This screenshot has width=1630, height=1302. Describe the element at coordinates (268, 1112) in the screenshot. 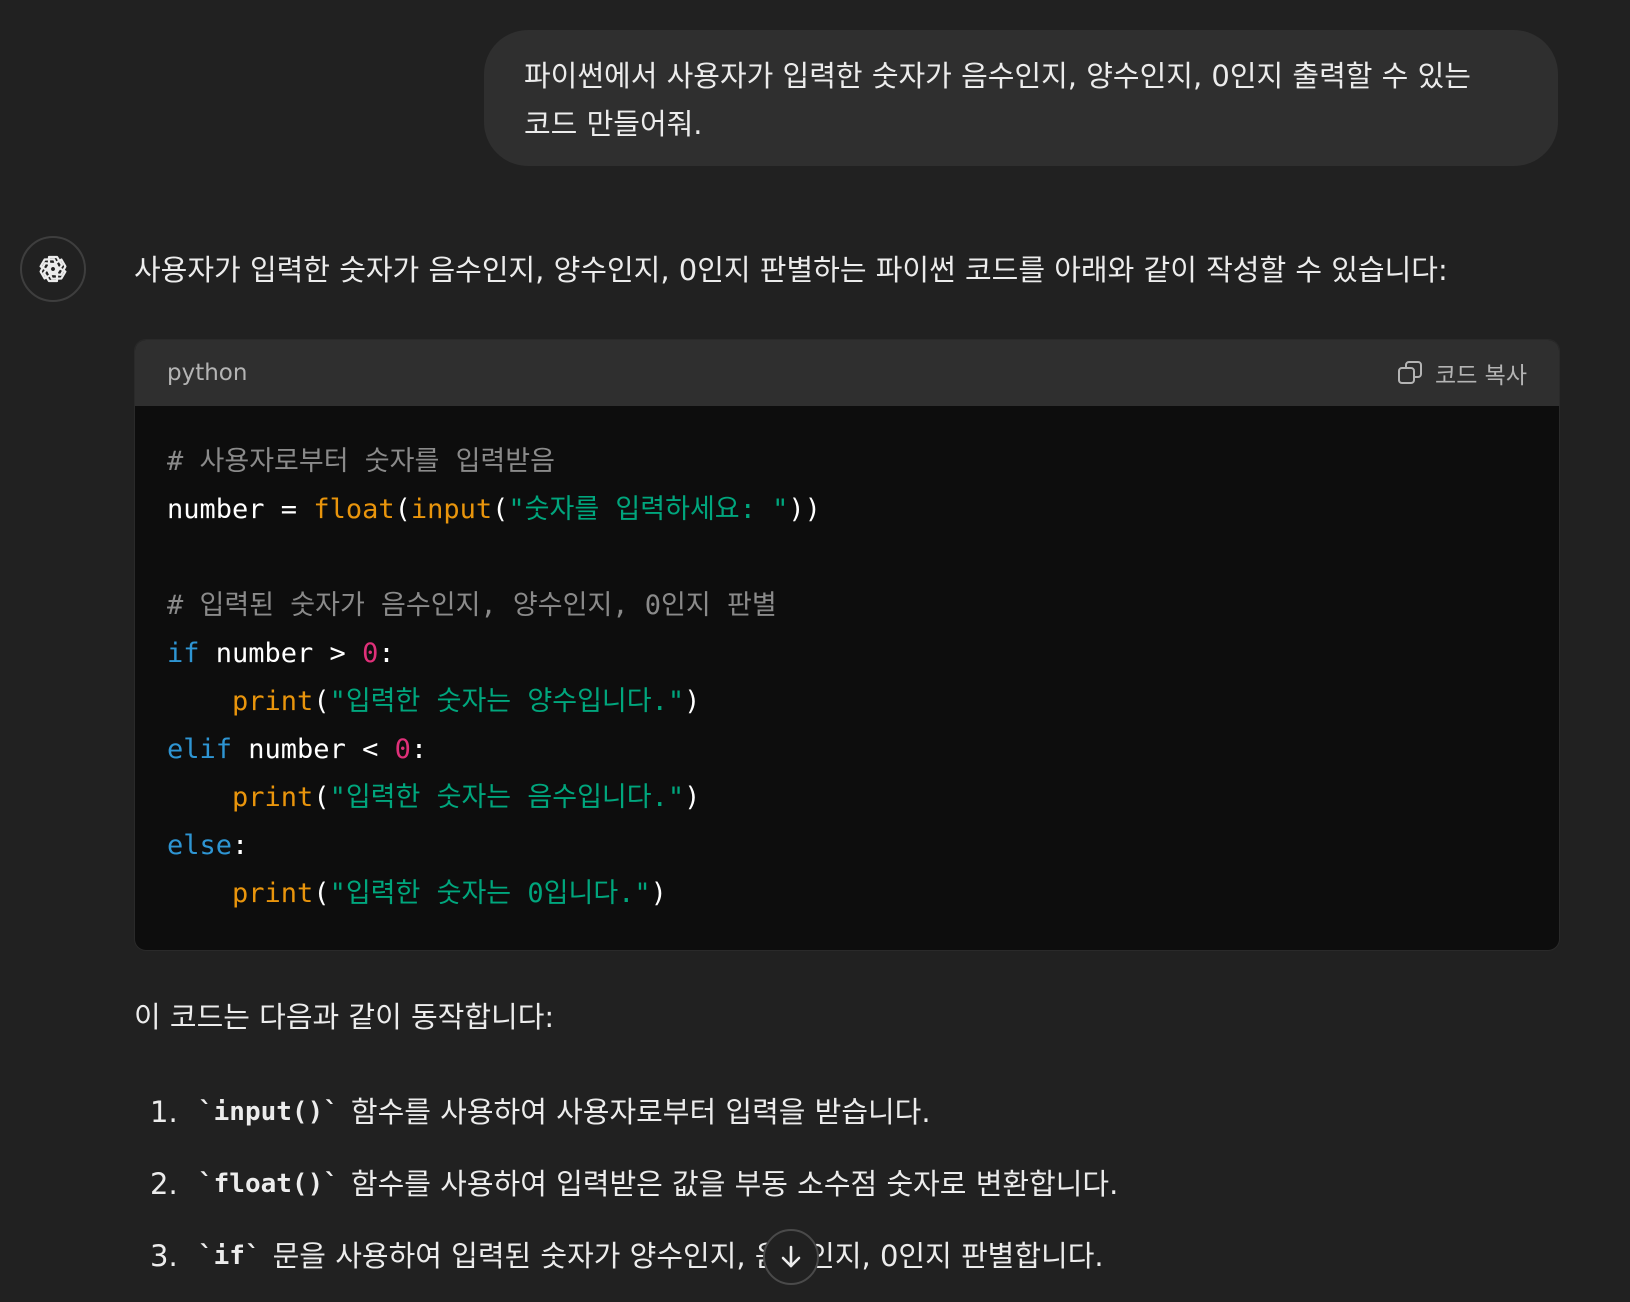

I see `inline-code: `input()`` at that location.